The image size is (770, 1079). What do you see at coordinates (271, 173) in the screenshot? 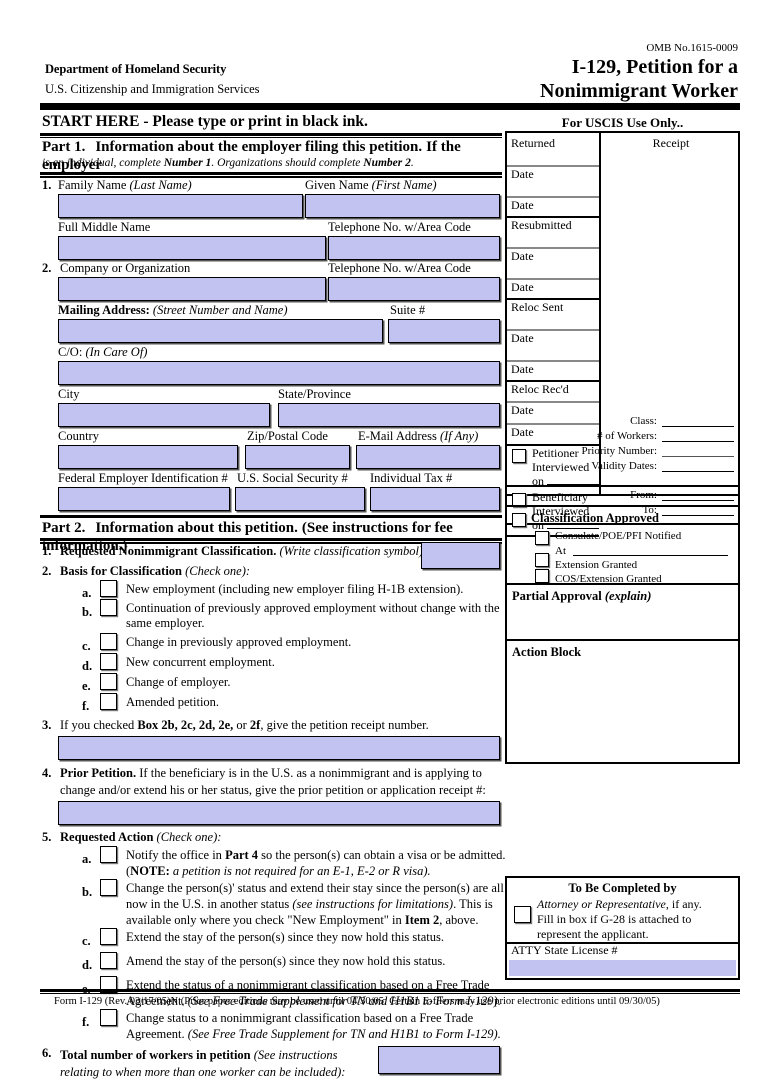
I see `part1-top-rule` at bounding box center [271, 173].